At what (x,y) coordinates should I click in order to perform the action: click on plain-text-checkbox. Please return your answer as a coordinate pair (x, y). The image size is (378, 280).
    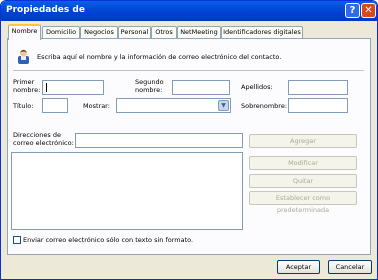
    Looking at the image, I should click on (17, 240).